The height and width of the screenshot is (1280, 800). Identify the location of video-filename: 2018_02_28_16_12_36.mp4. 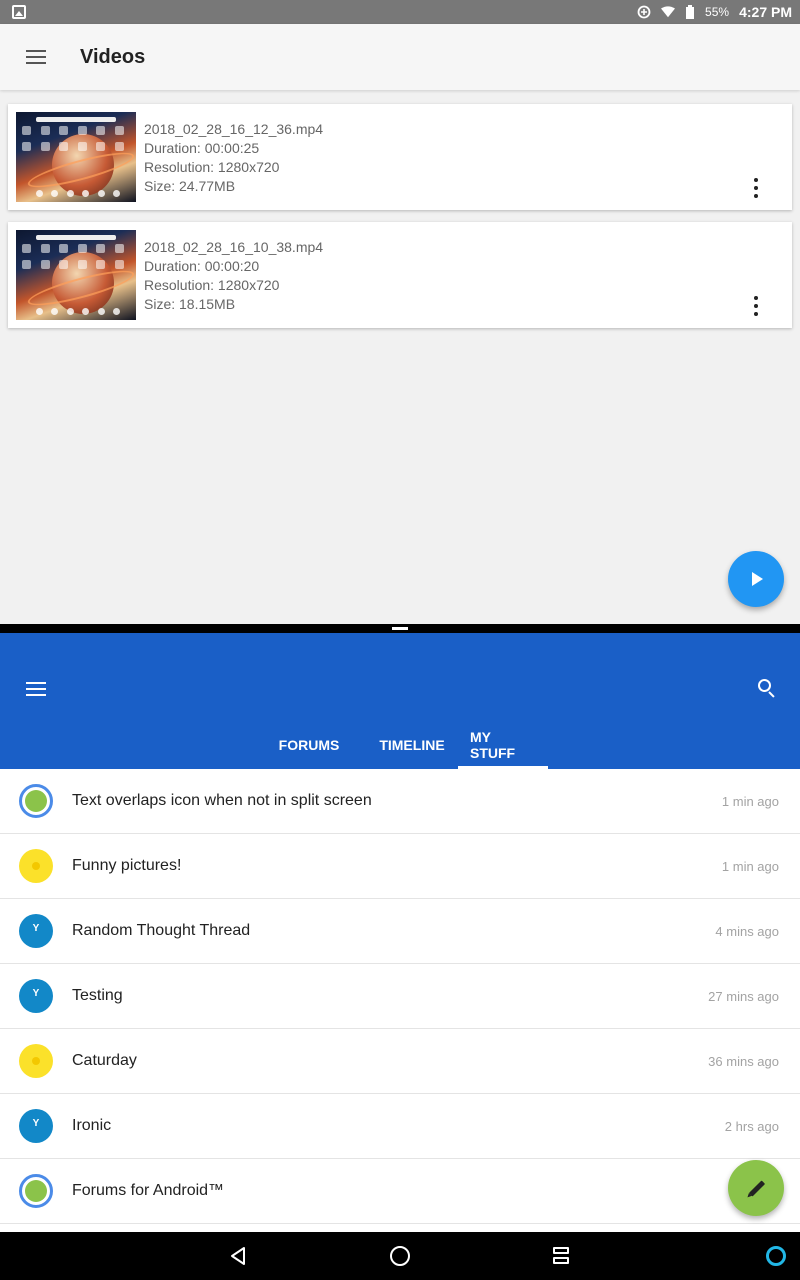
(234, 129).